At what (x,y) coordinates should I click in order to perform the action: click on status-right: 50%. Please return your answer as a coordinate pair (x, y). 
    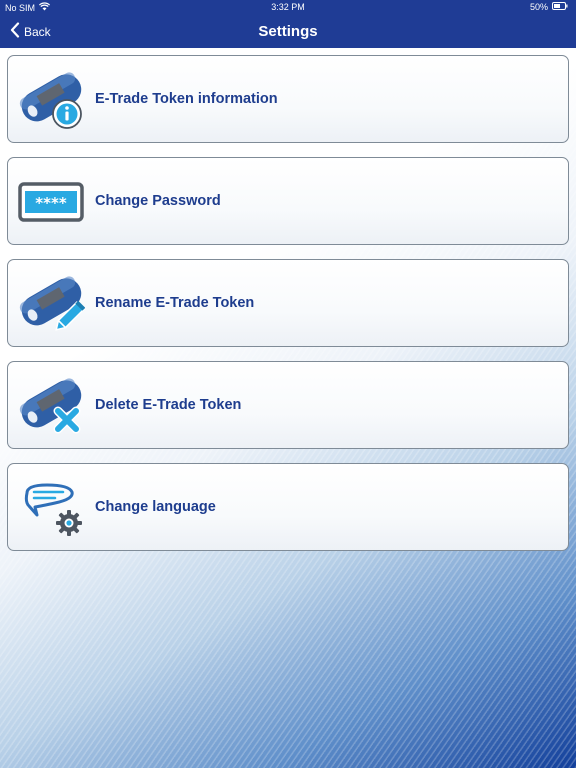
    Looking at the image, I should click on (549, 7).